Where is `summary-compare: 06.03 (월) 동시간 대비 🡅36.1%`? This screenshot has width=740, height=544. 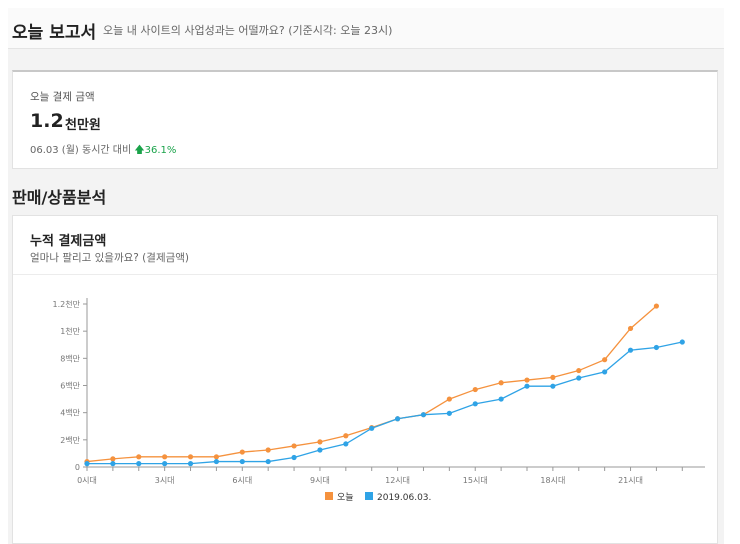 summary-compare: 06.03 (월) 동시간 대비 🡅36.1% is located at coordinates (103, 150).